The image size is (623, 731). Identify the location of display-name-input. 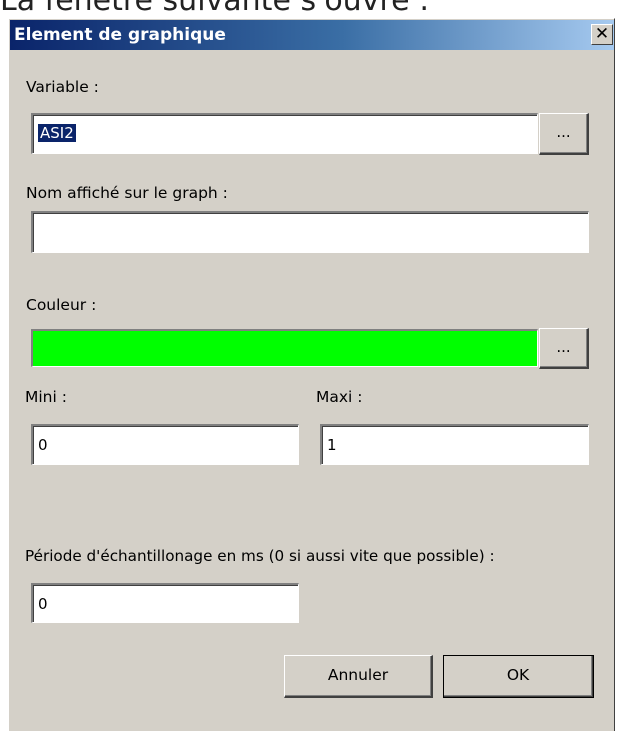
(310, 232).